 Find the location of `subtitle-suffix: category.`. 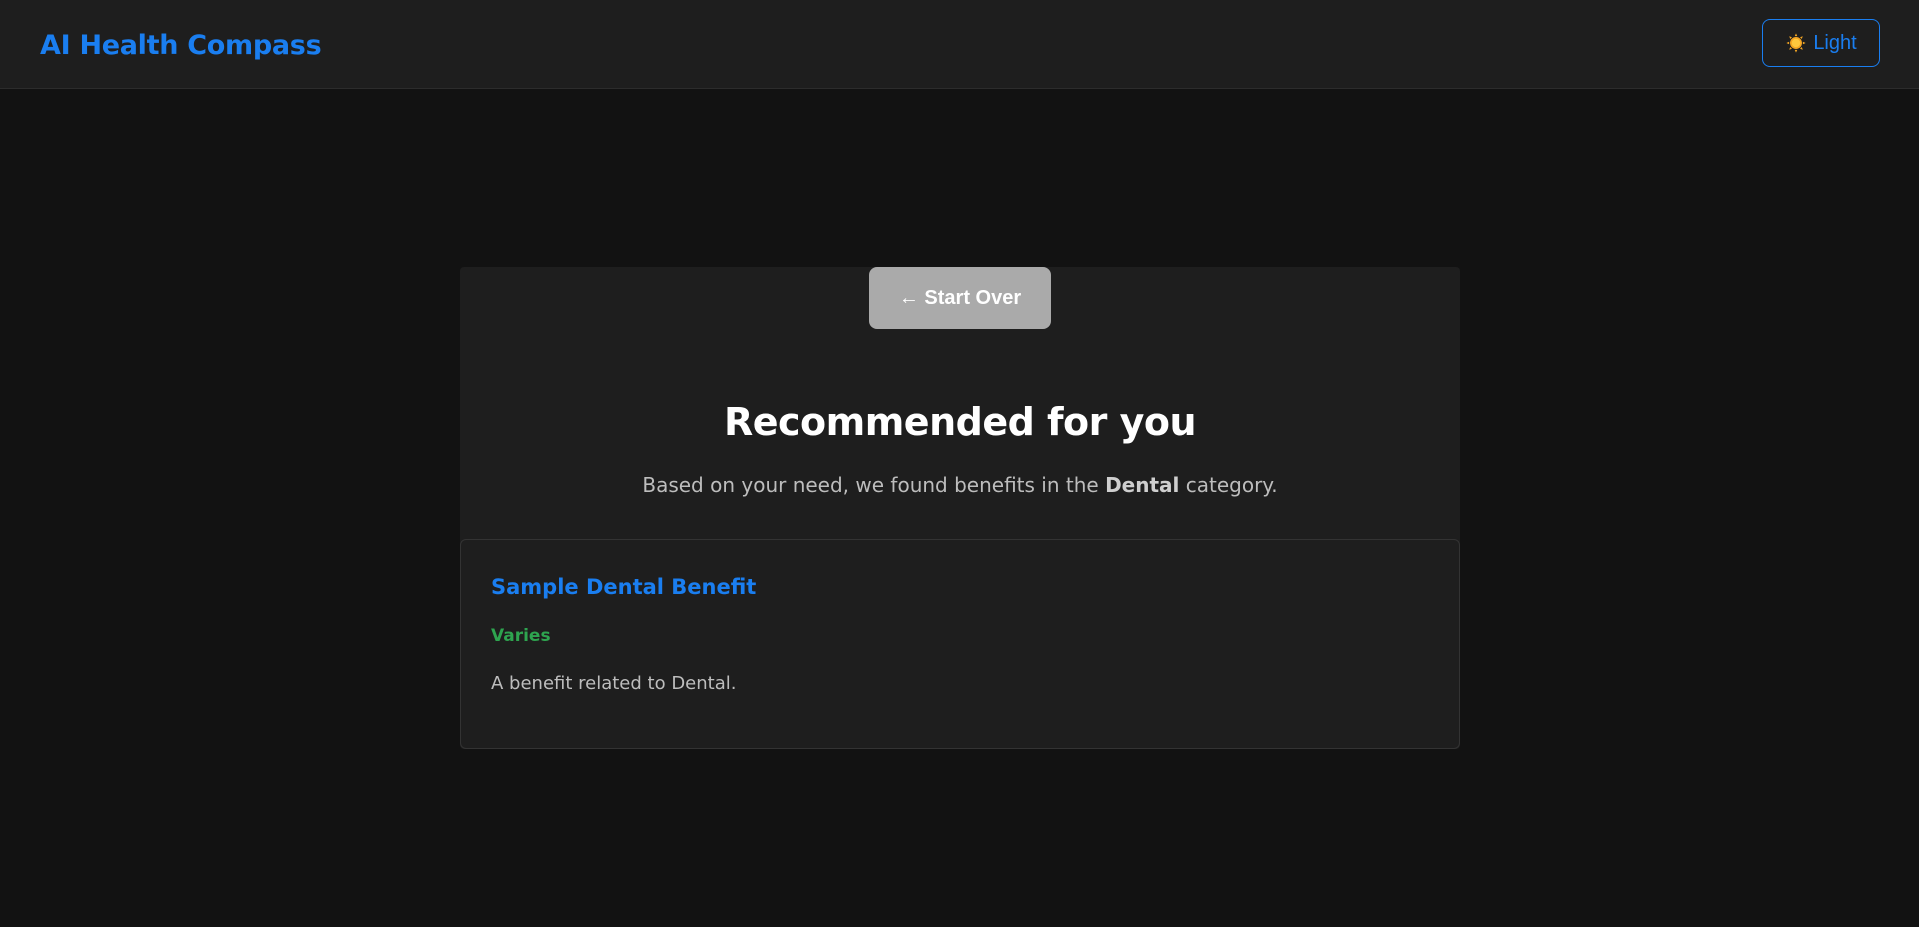

subtitle-suffix: category. is located at coordinates (1228, 485).